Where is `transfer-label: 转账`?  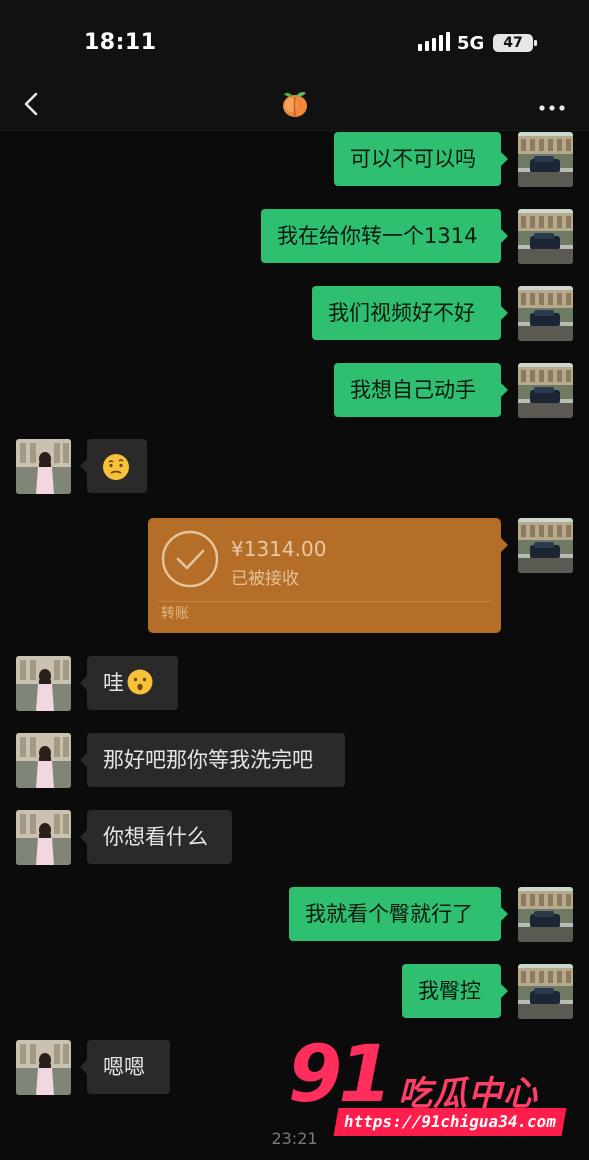
transfer-label: 转账 is located at coordinates (175, 614).